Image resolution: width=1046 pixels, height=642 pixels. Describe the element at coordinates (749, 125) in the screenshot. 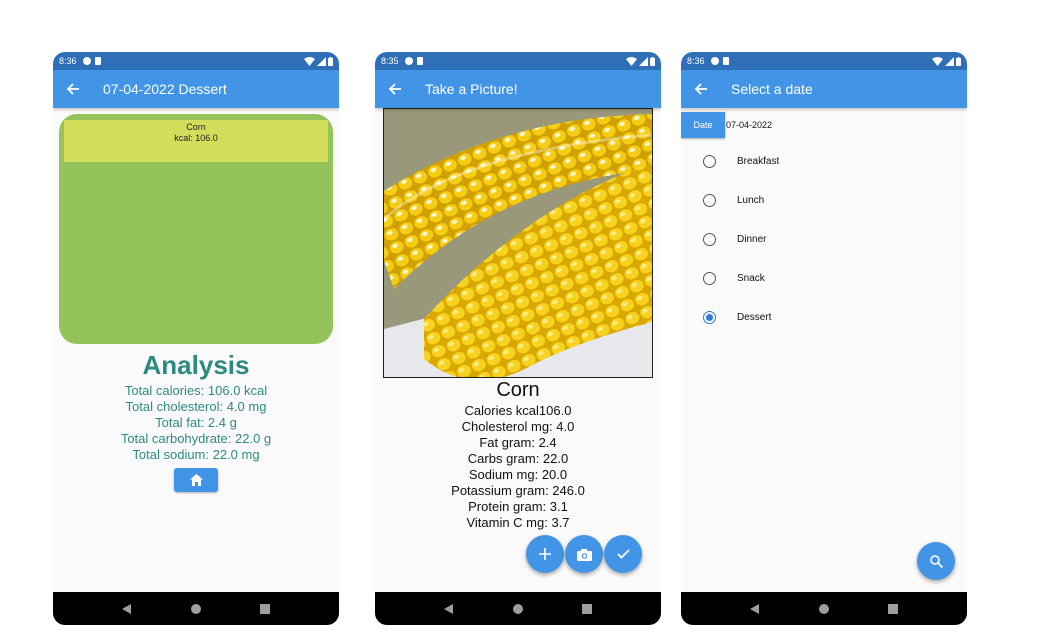

I see `selected-date: 07-04-2022` at that location.